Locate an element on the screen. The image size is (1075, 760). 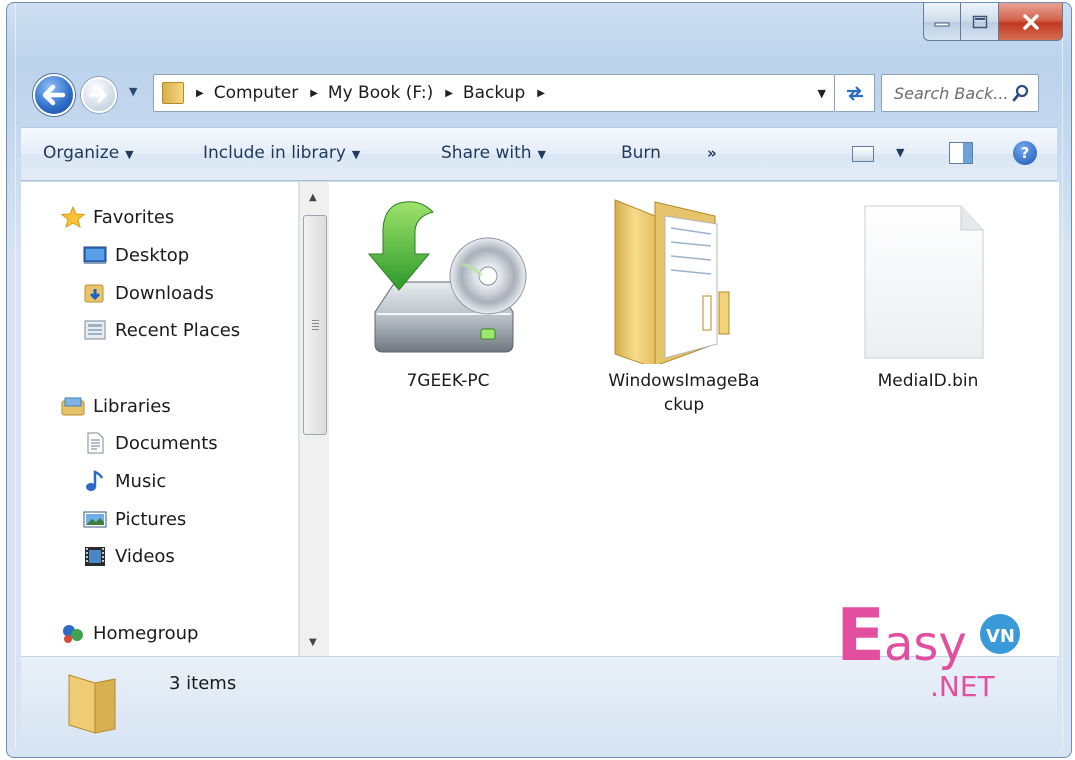
nav-videos: Videos is located at coordinates (129, 556).